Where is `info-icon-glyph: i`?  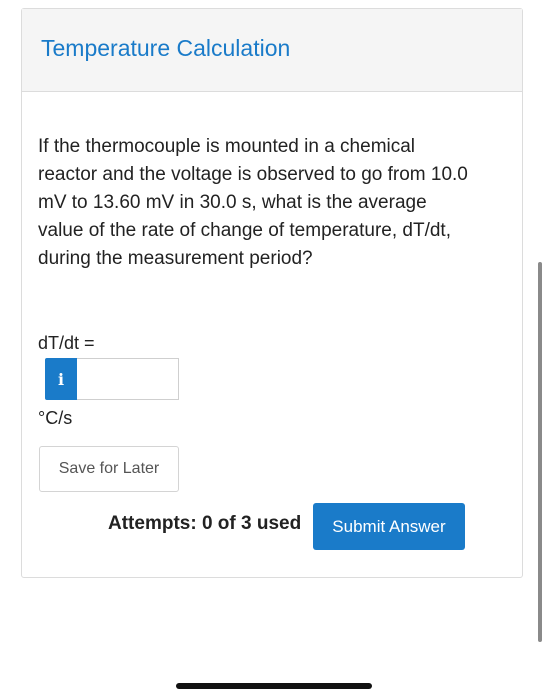 info-icon-glyph: i is located at coordinates (61, 379).